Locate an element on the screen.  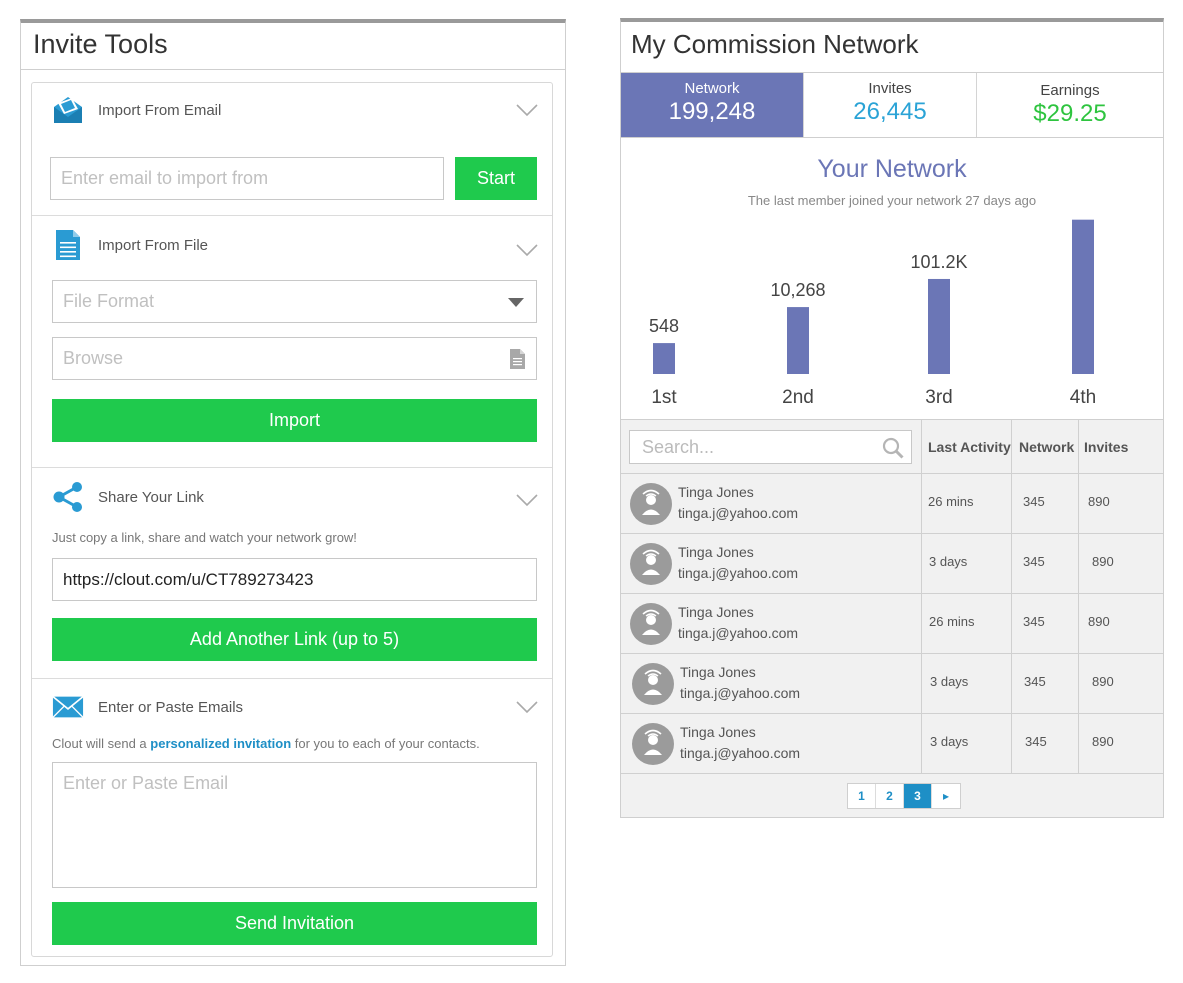
section-label: Share Your Link is located at coordinates (151, 497).